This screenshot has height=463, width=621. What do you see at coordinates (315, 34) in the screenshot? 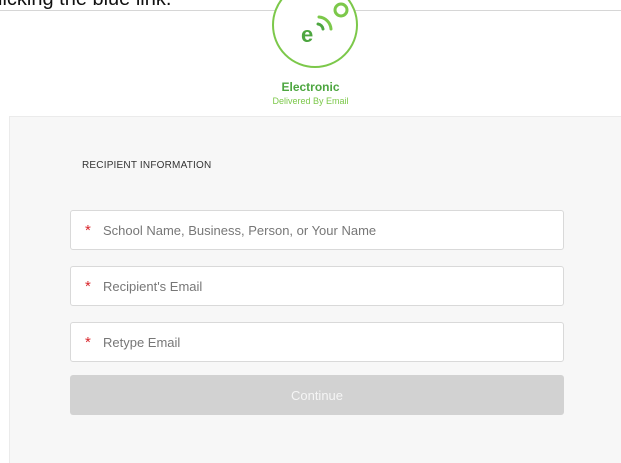
I see `email-signal-icon: e` at bounding box center [315, 34].